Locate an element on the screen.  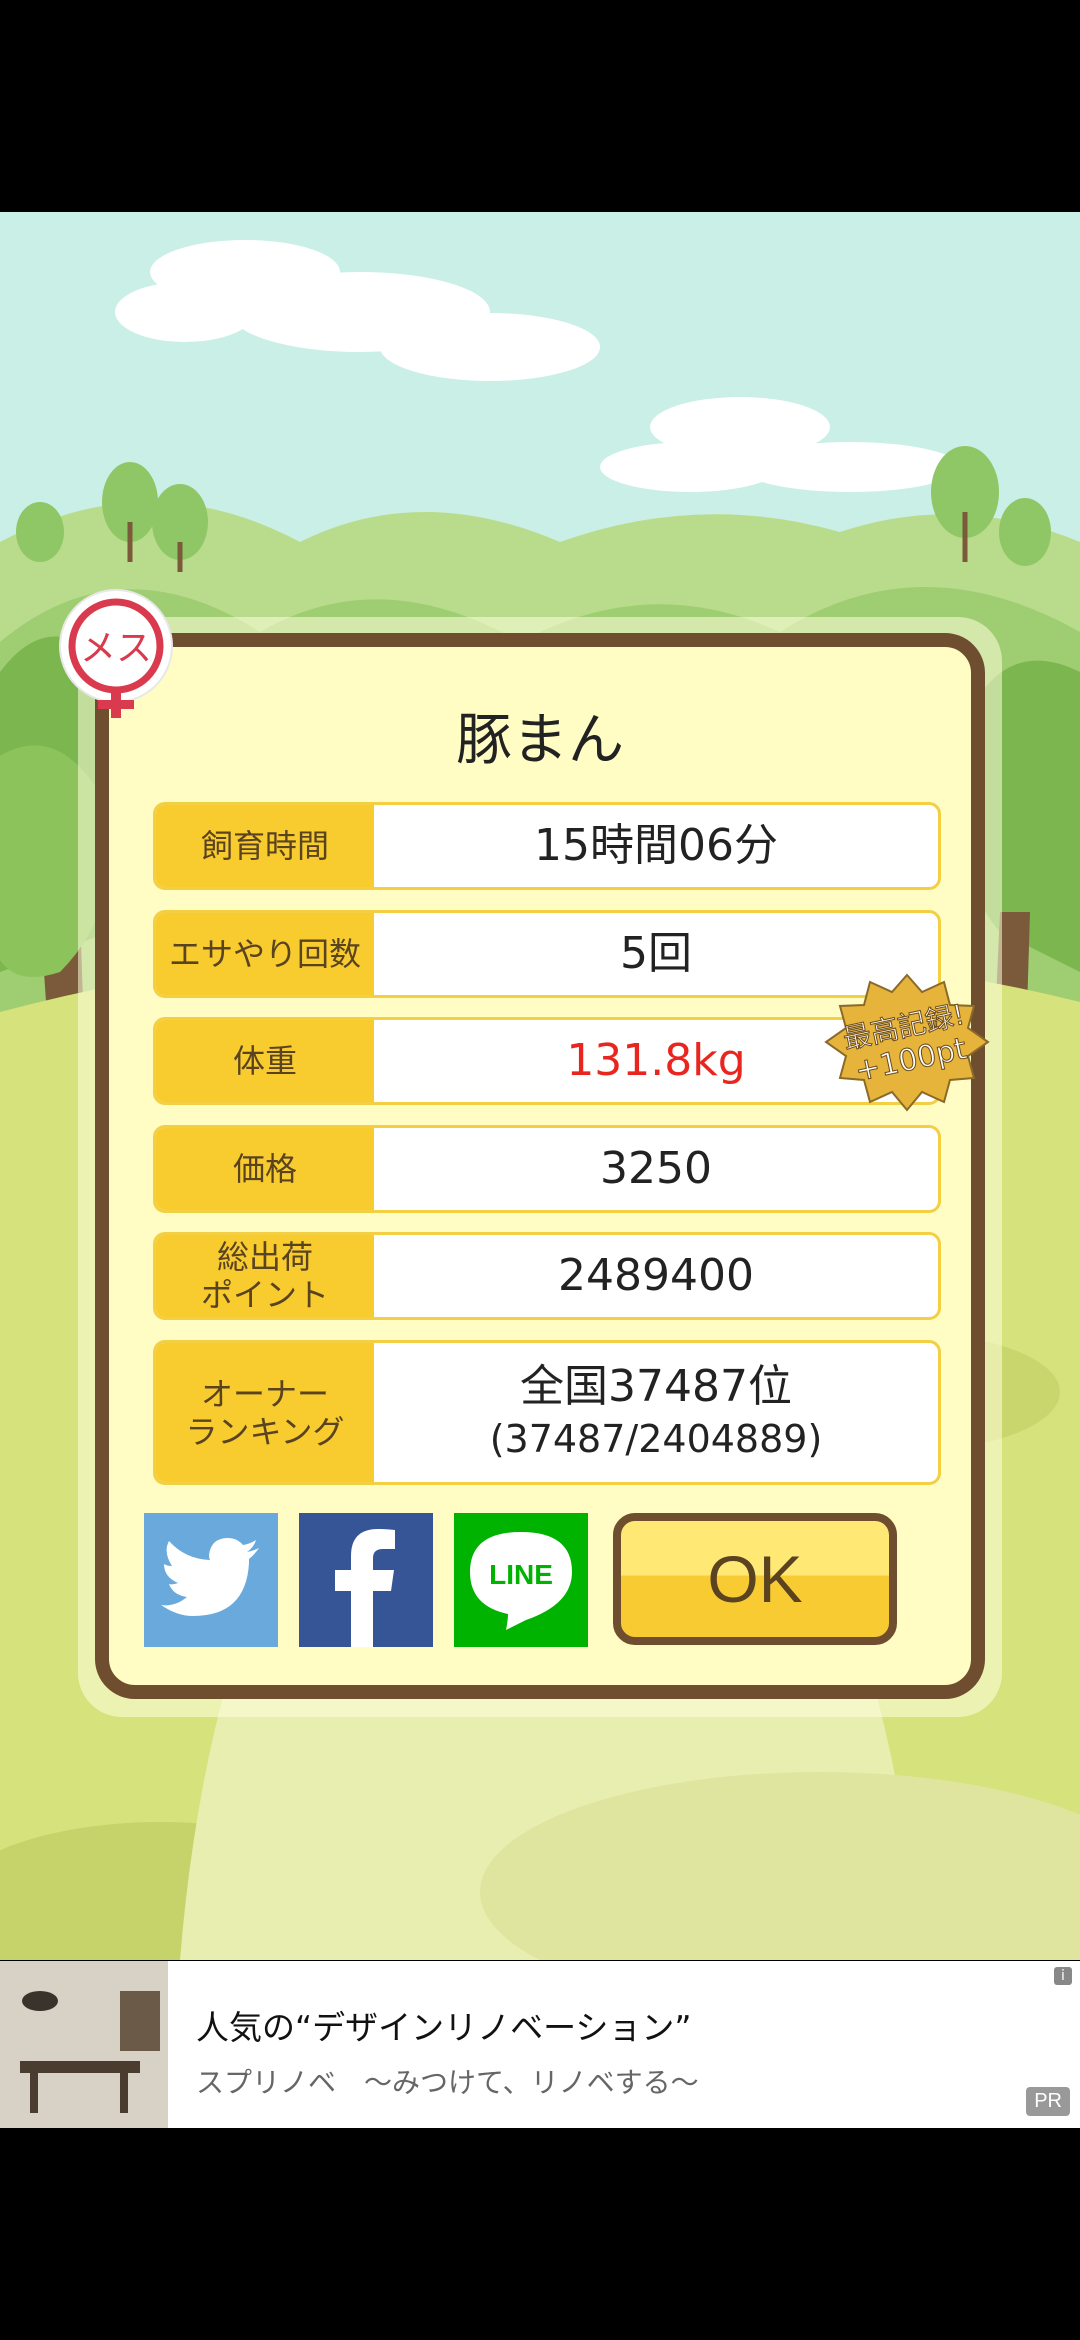
ad-banner: 人気の“デザインリノベーション” スプリノベ ～みつけて、リノベする～ i PR is located at coordinates (540, 2044).